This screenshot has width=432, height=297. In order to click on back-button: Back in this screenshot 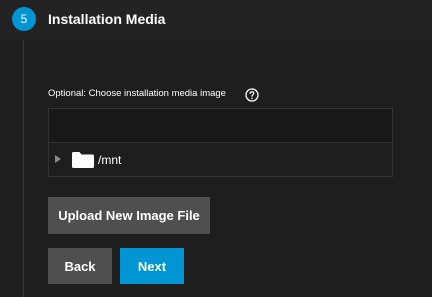, I will do `click(80, 266)`.